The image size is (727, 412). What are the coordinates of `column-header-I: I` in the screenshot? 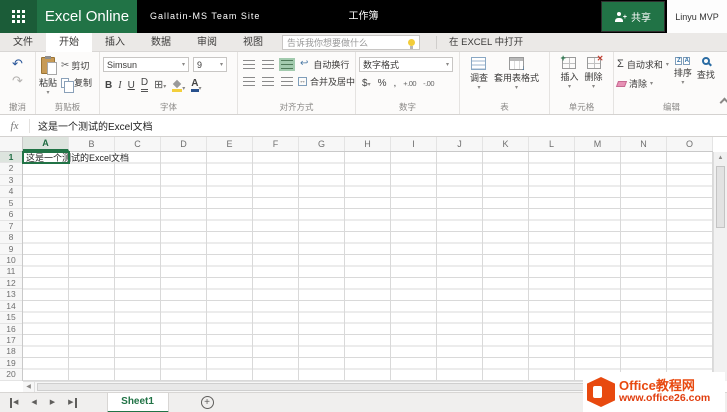 It's located at (414, 144).